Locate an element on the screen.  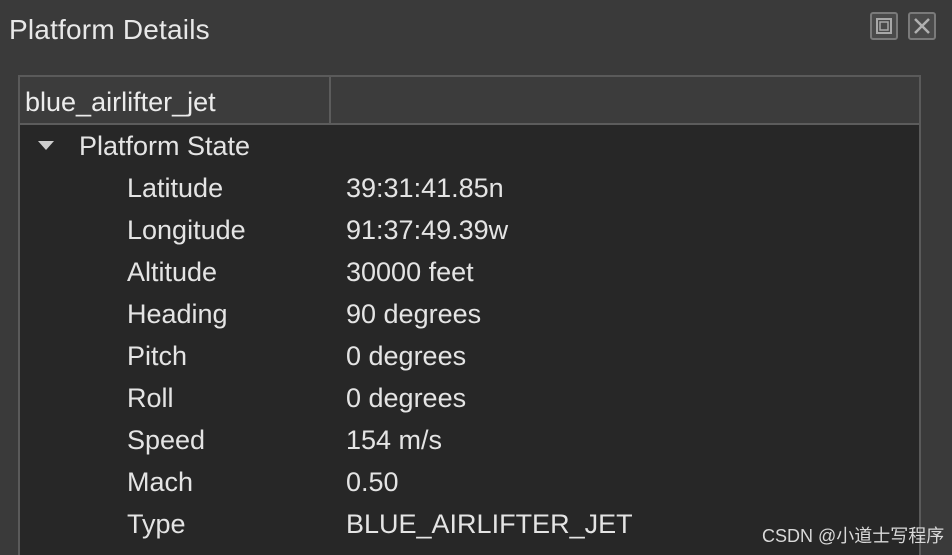
property-label: Speed is located at coordinates (166, 440).